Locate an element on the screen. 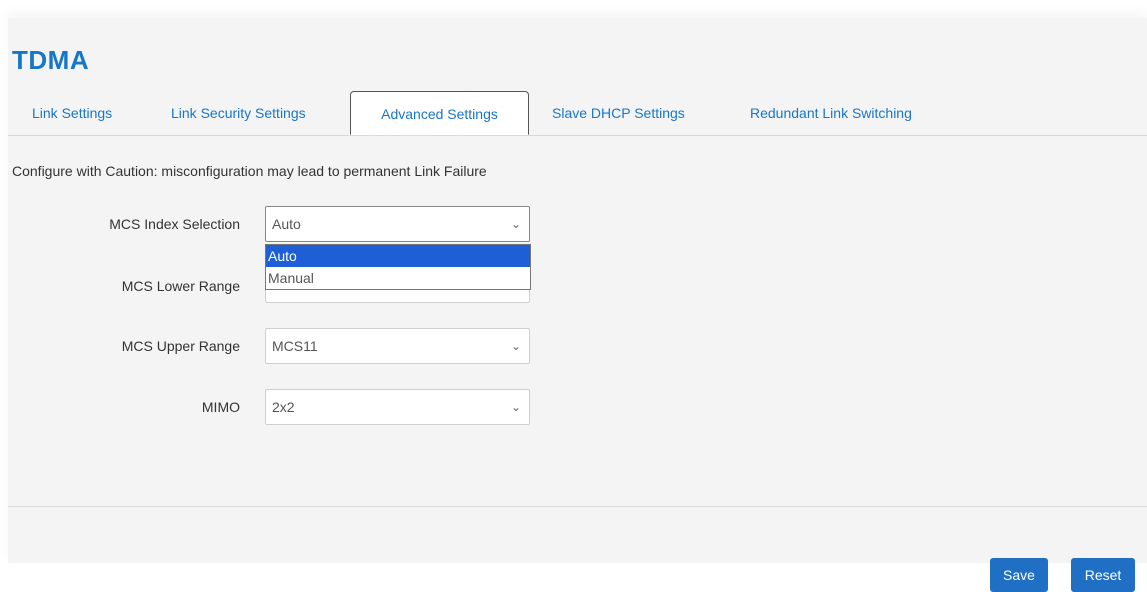 The image size is (1147, 592). mimo-select: 2x2 ⌄ is located at coordinates (397, 407).